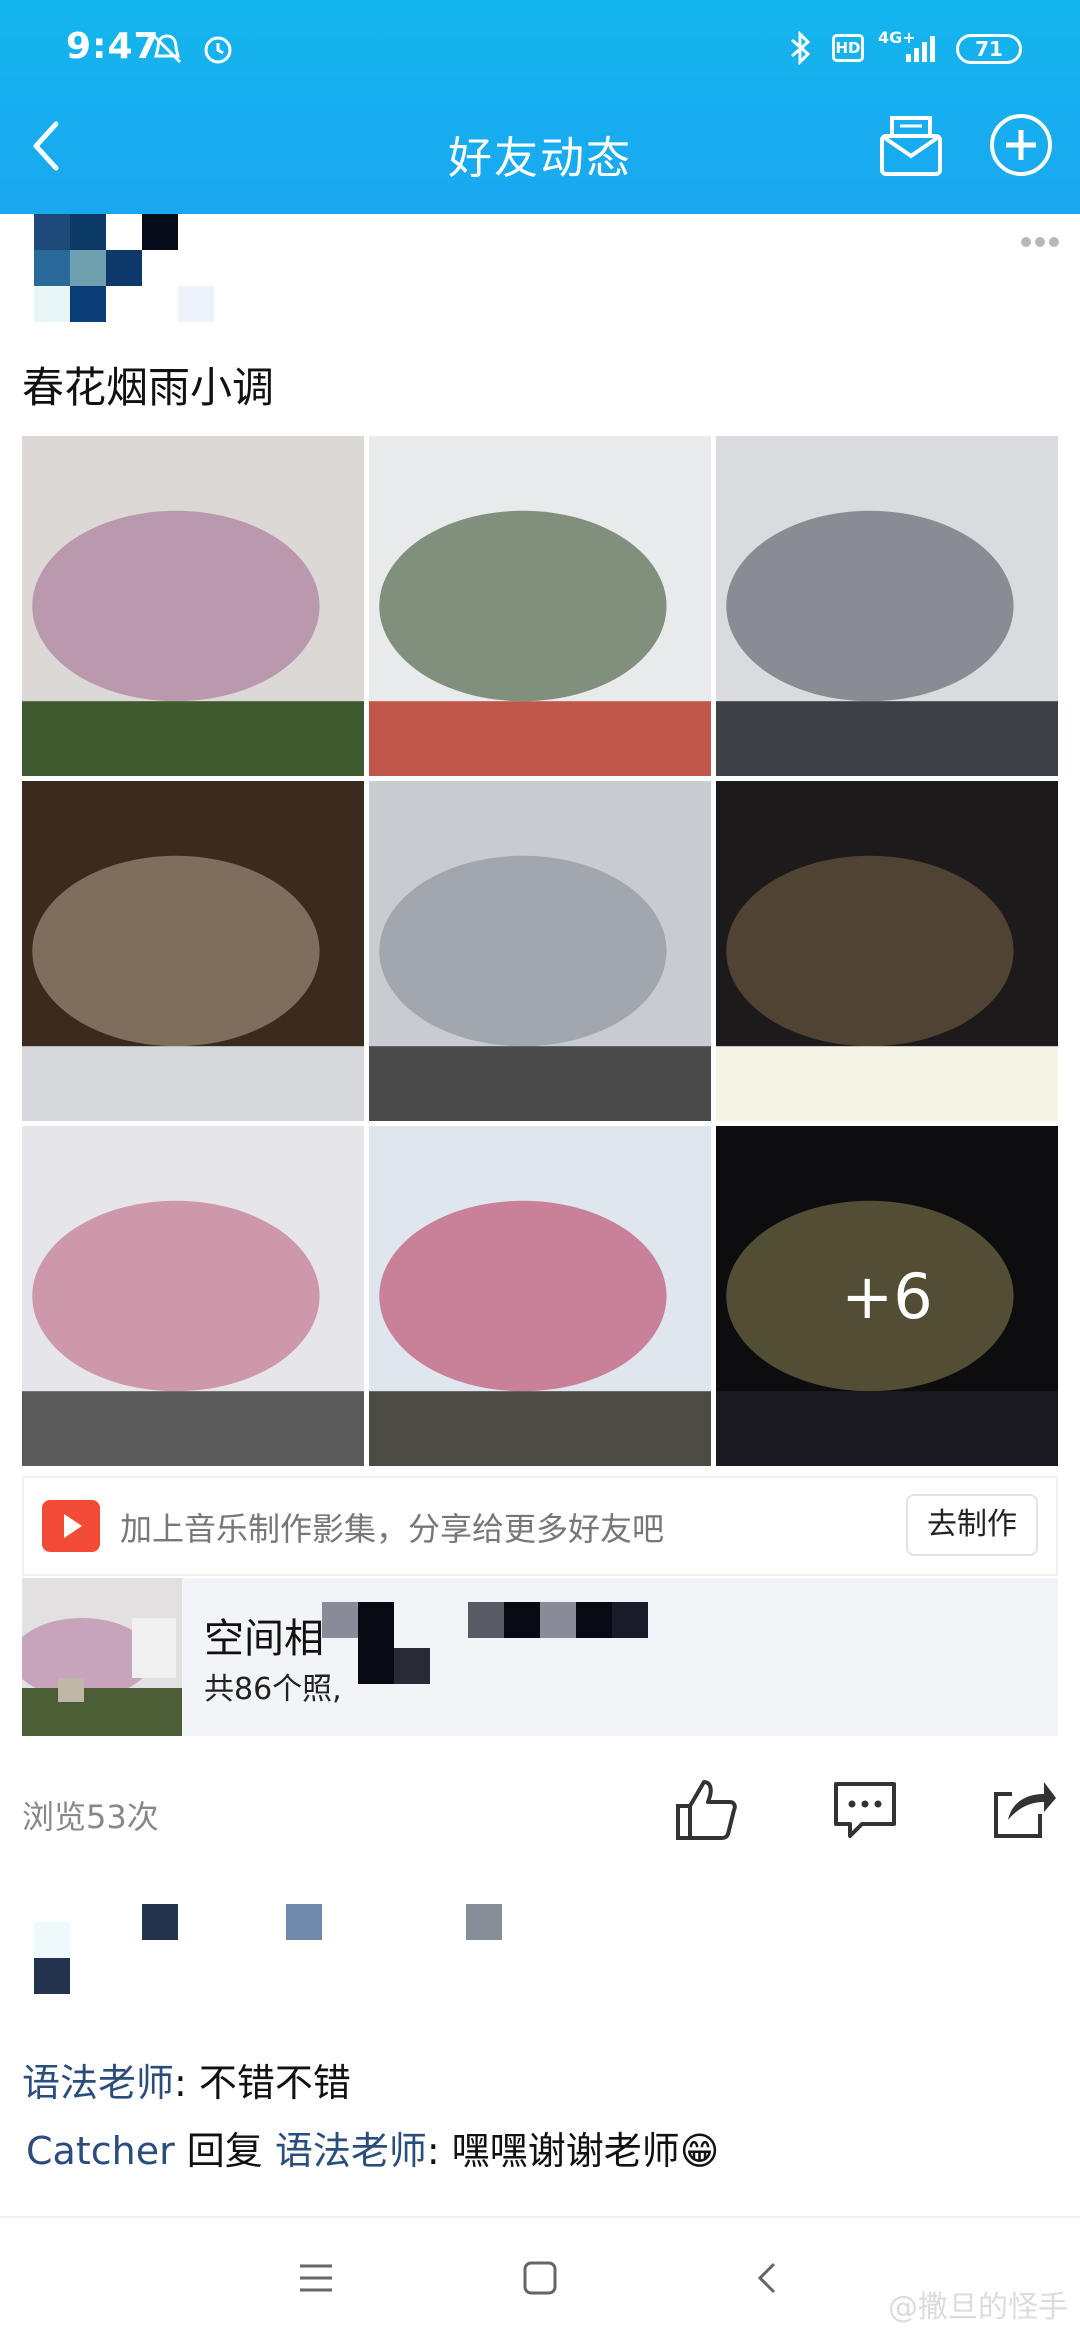 The image size is (1080, 2340). I want to click on album-card: 空间相 共86个照,, so click(540, 1657).